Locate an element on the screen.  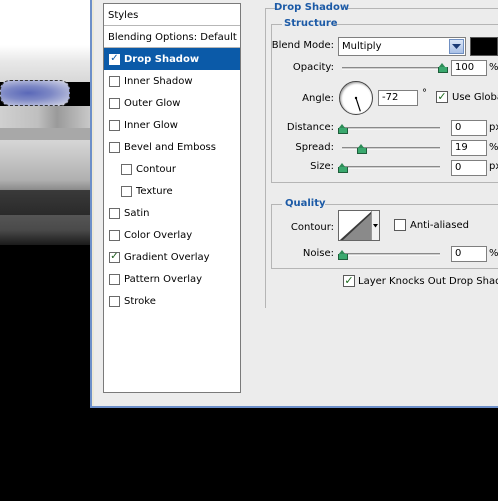
style-checkbox-stroke is located at coordinates (114, 301).